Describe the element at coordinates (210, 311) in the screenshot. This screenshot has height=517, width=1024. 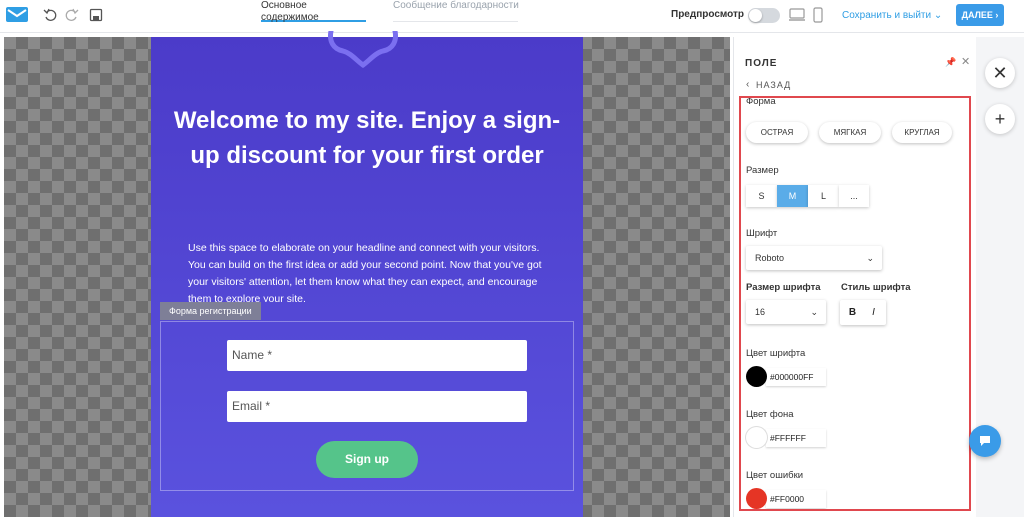
I see `signup-form-tag: Форма регистрации` at that location.